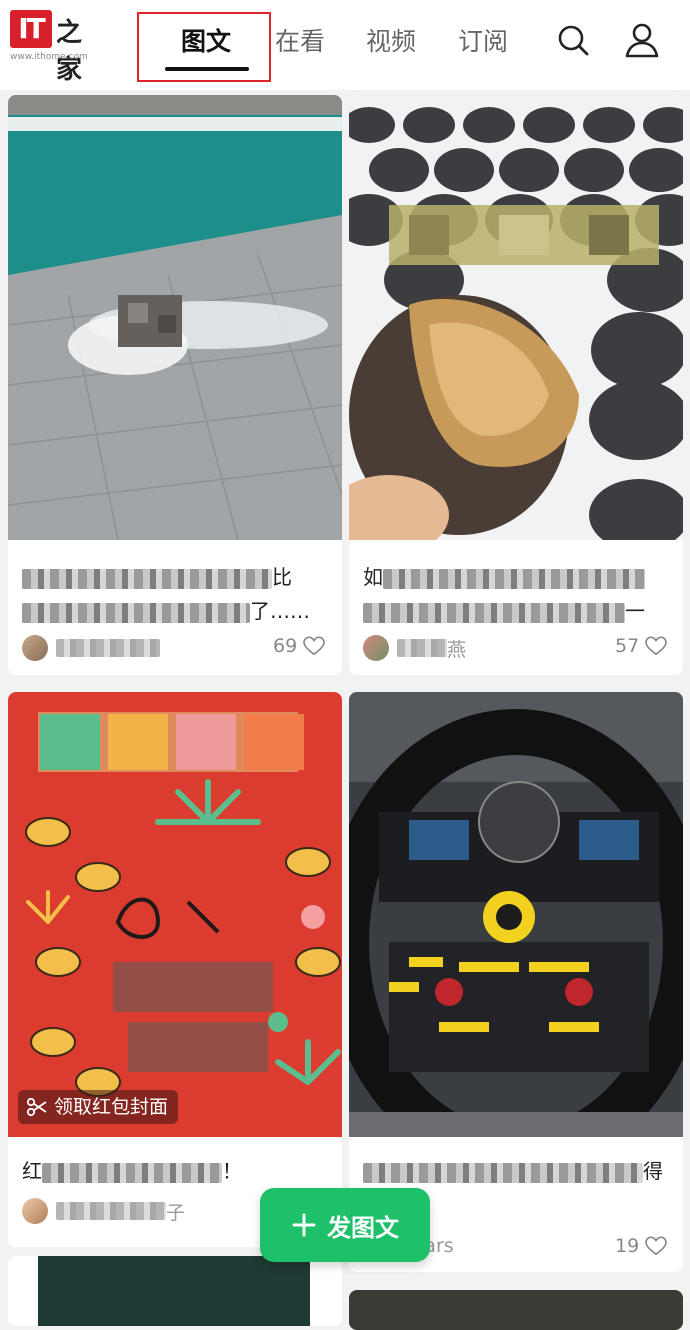 This screenshot has height=1330, width=690. What do you see at coordinates (31, 29) in the screenshot?
I see `logo-mark: IT` at bounding box center [31, 29].